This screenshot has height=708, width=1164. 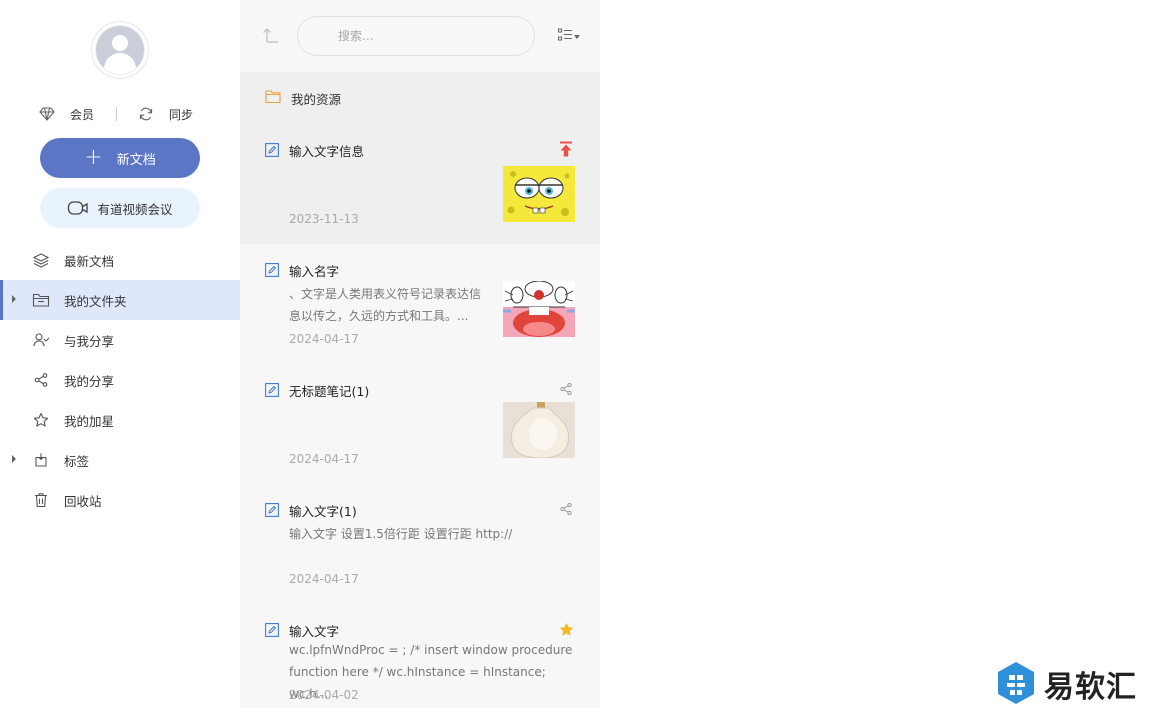 What do you see at coordinates (89, 421) in the screenshot?
I see `sidebar-item-label: 我的加星` at bounding box center [89, 421].